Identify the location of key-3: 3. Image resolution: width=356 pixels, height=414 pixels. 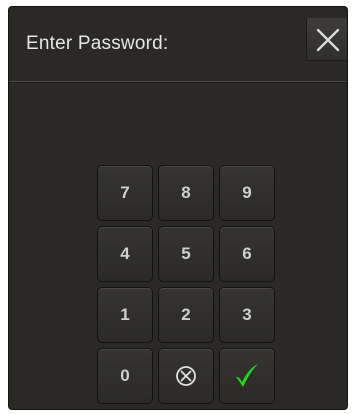
(247, 315).